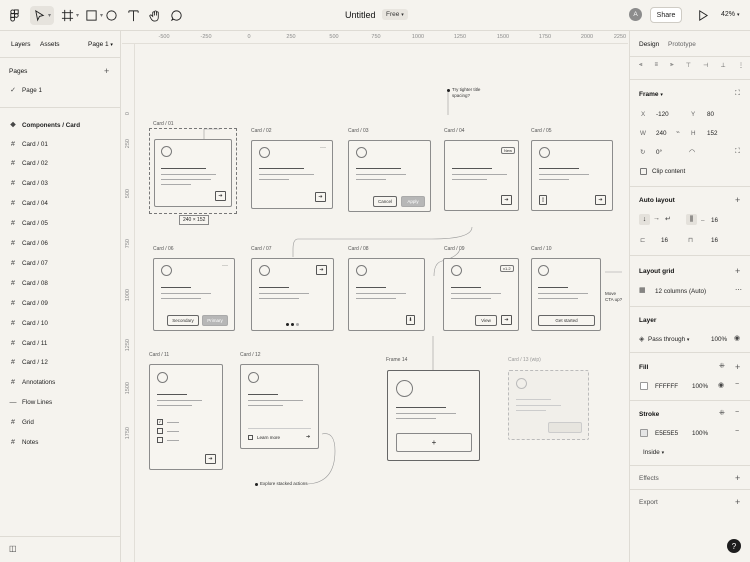 The width and height of the screenshot is (750, 562). I want to click on share-button: Share, so click(666, 15).